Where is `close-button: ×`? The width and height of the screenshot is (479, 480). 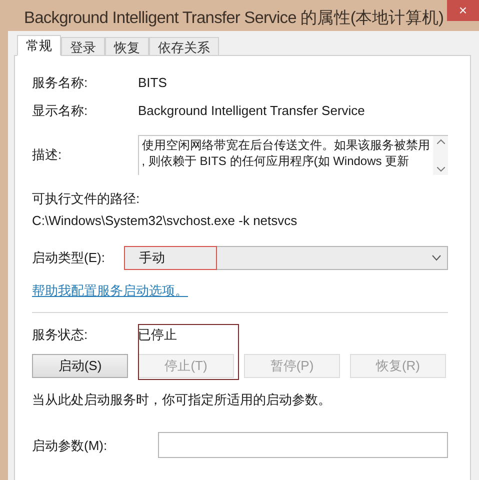 close-button: × is located at coordinates (463, 10).